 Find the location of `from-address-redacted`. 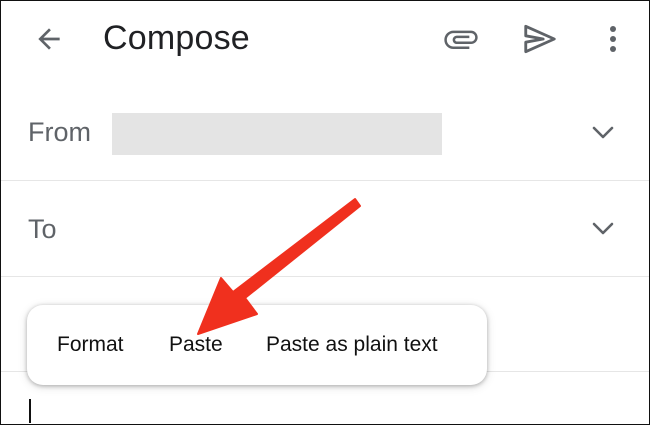

from-address-redacted is located at coordinates (277, 134).